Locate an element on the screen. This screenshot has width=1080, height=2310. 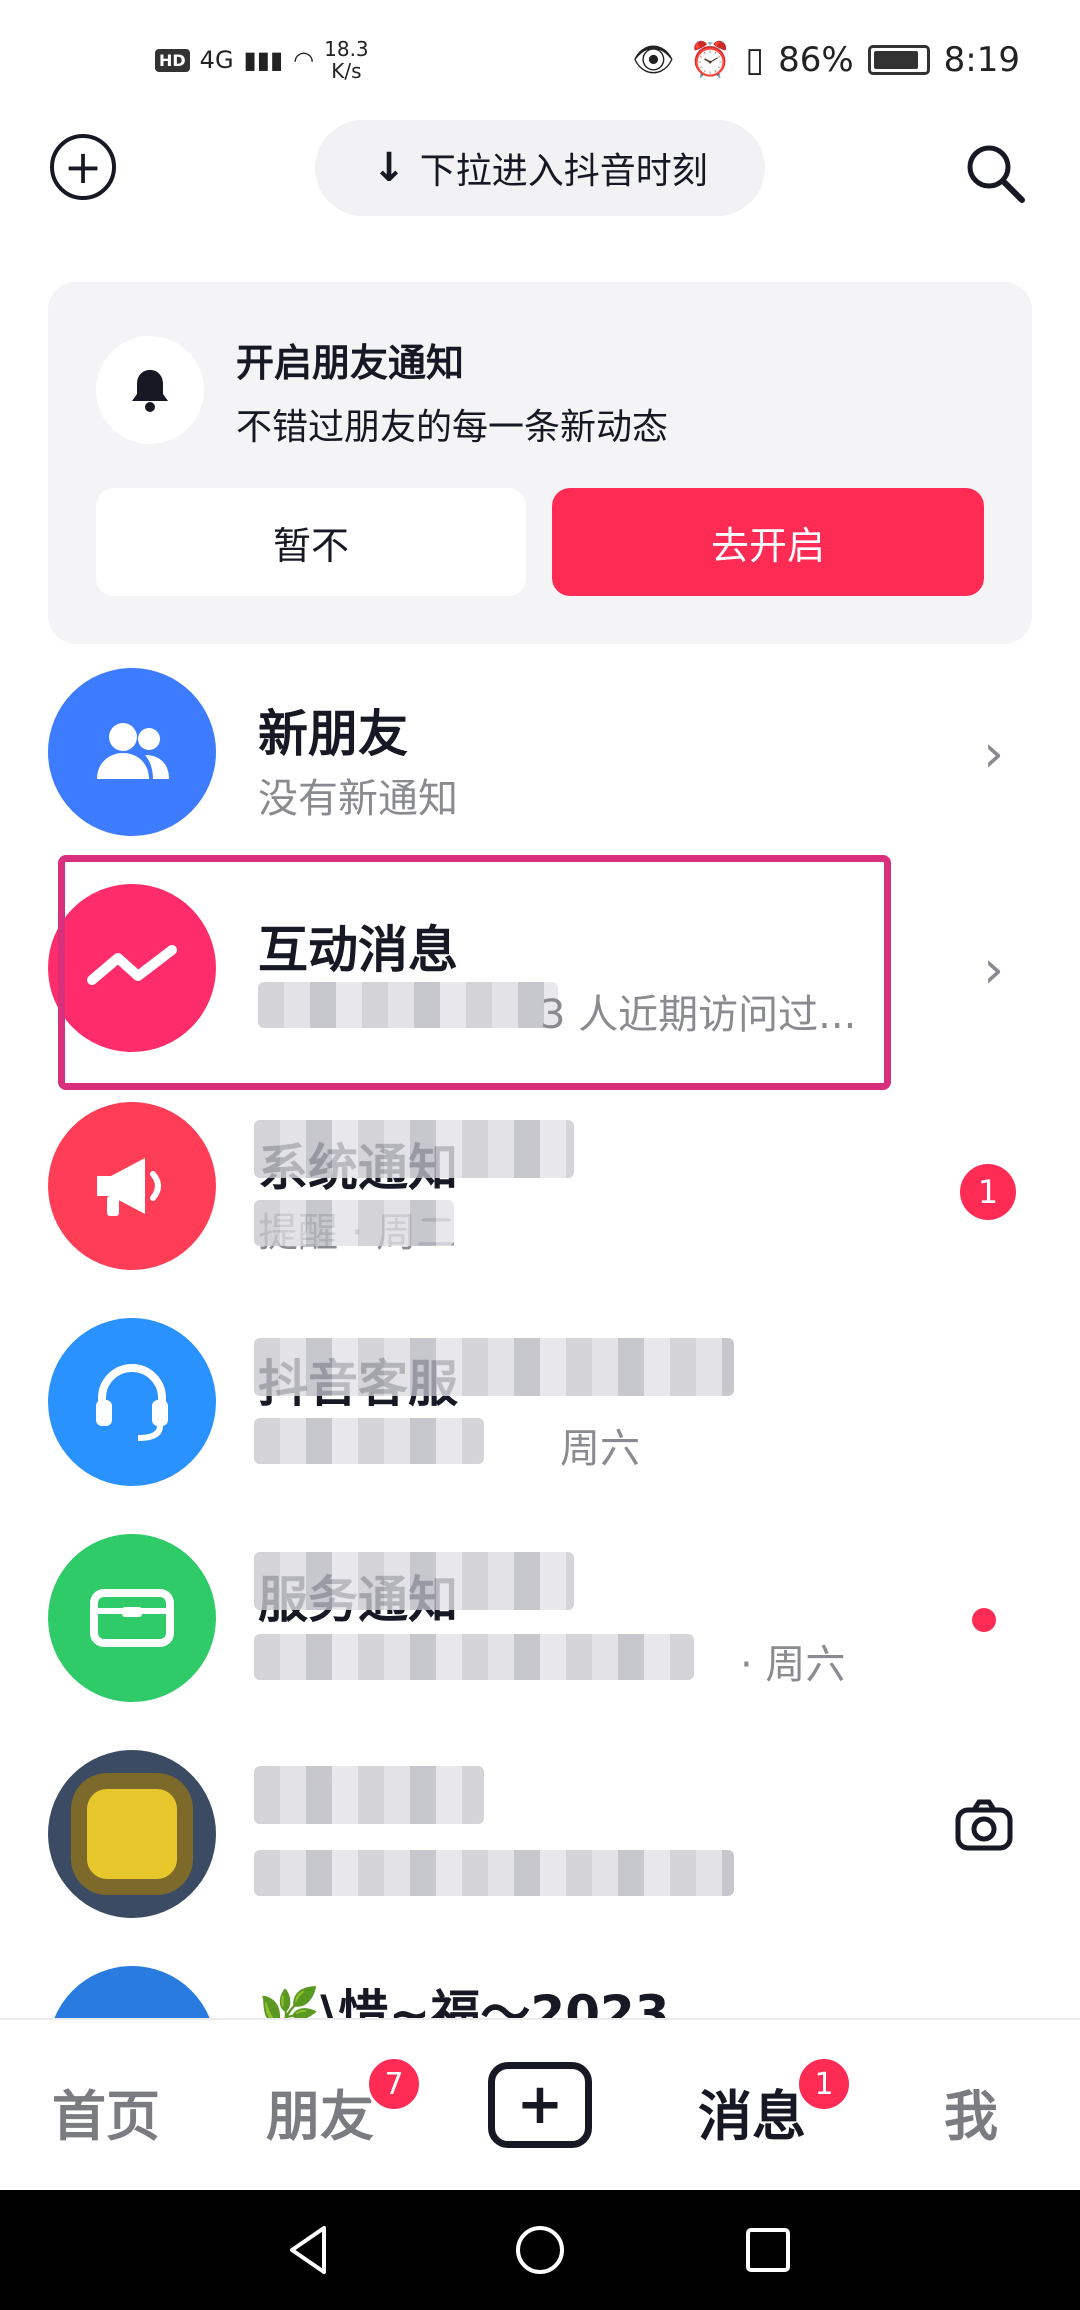
row-title: 互动消息 is located at coordinates (358, 950).